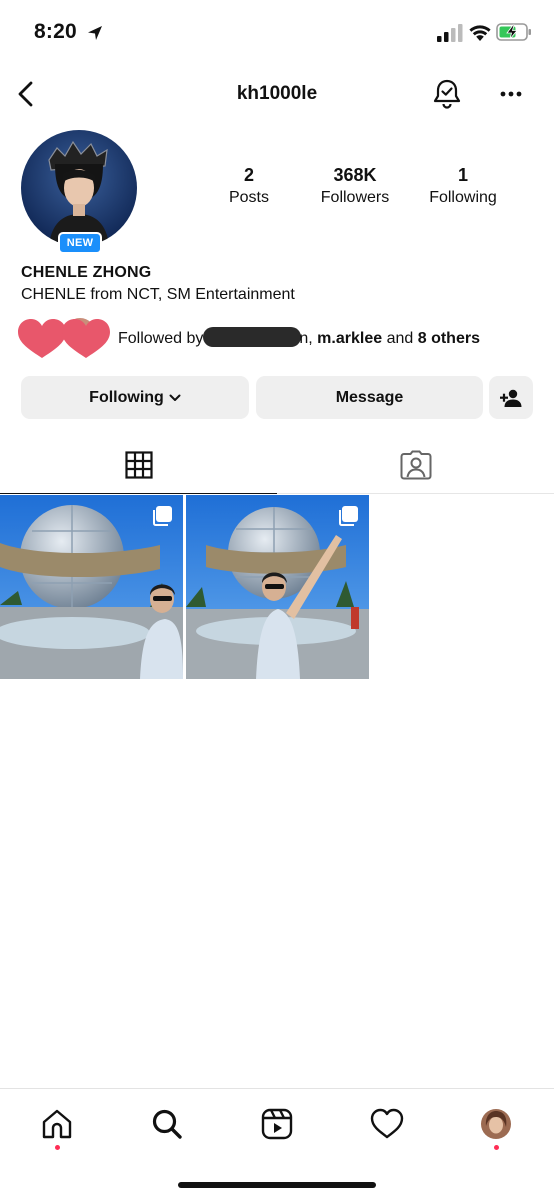  I want to click on followed-by-text: Followed by n, m.arklee and 8 others, so click(299, 337).